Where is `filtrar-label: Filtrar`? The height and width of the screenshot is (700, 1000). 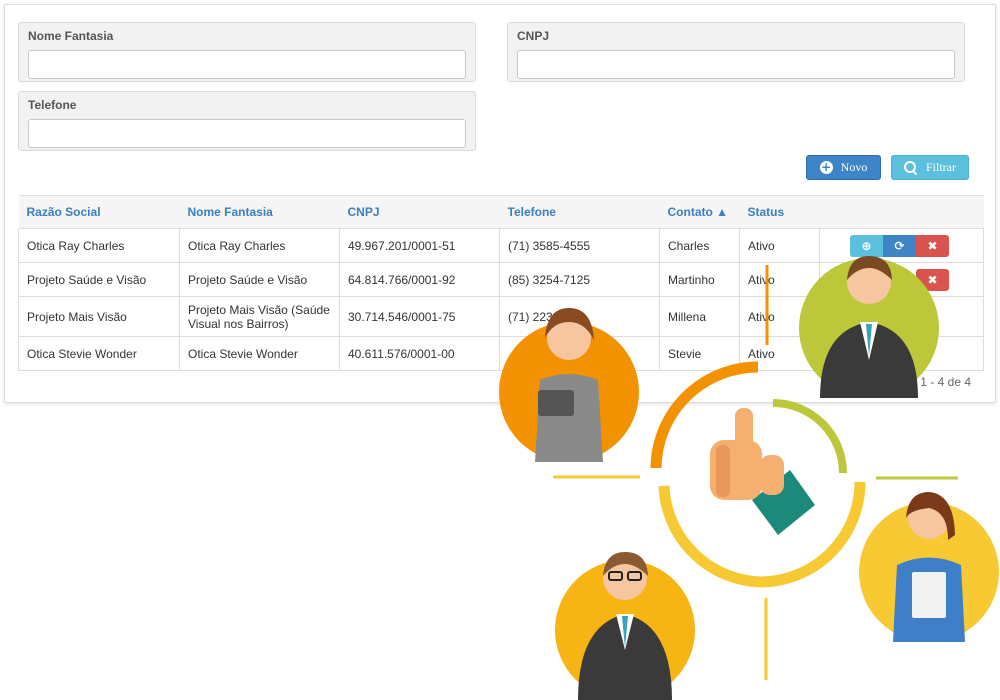 filtrar-label: Filtrar is located at coordinates (941, 167).